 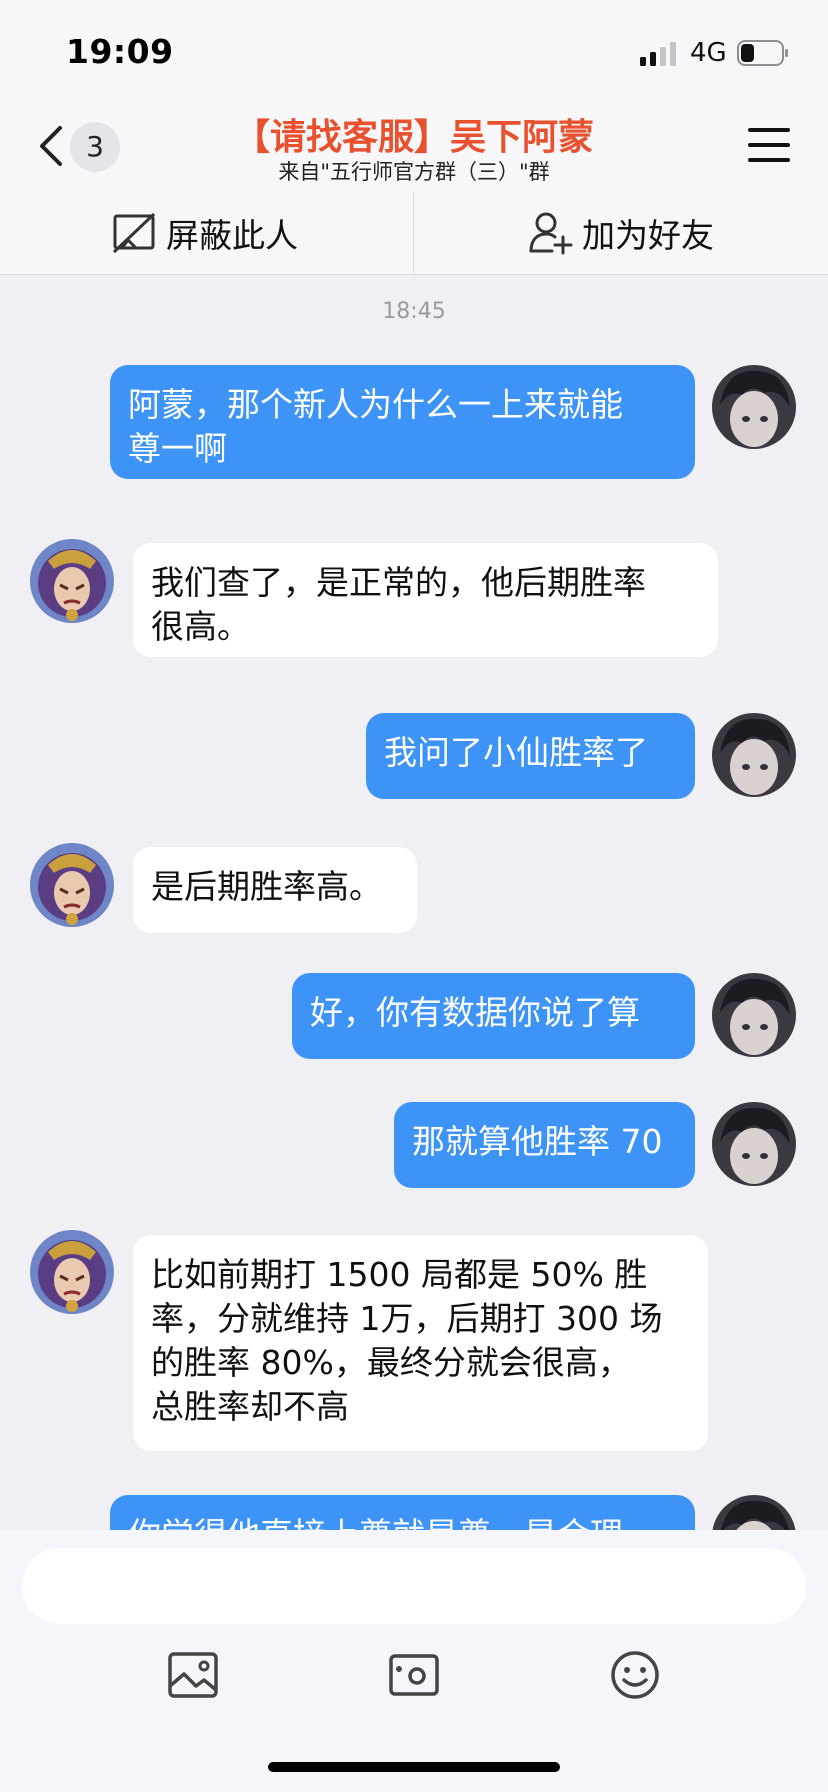 I want to click on message-bubble-outgoing: 阿蒙，那个新人为什么一上来就能 尊一啊, so click(x=402, y=422).